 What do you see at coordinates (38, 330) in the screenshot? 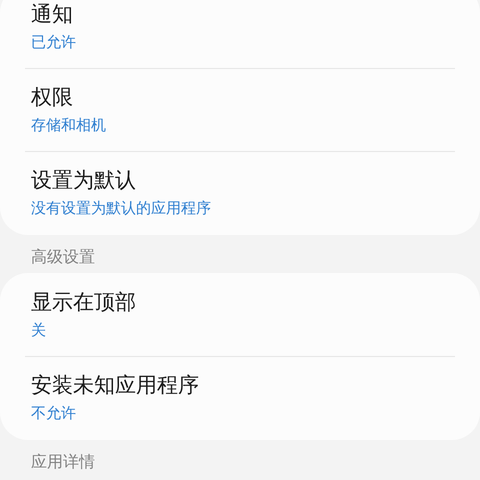
I see `setting-value: 关` at bounding box center [38, 330].